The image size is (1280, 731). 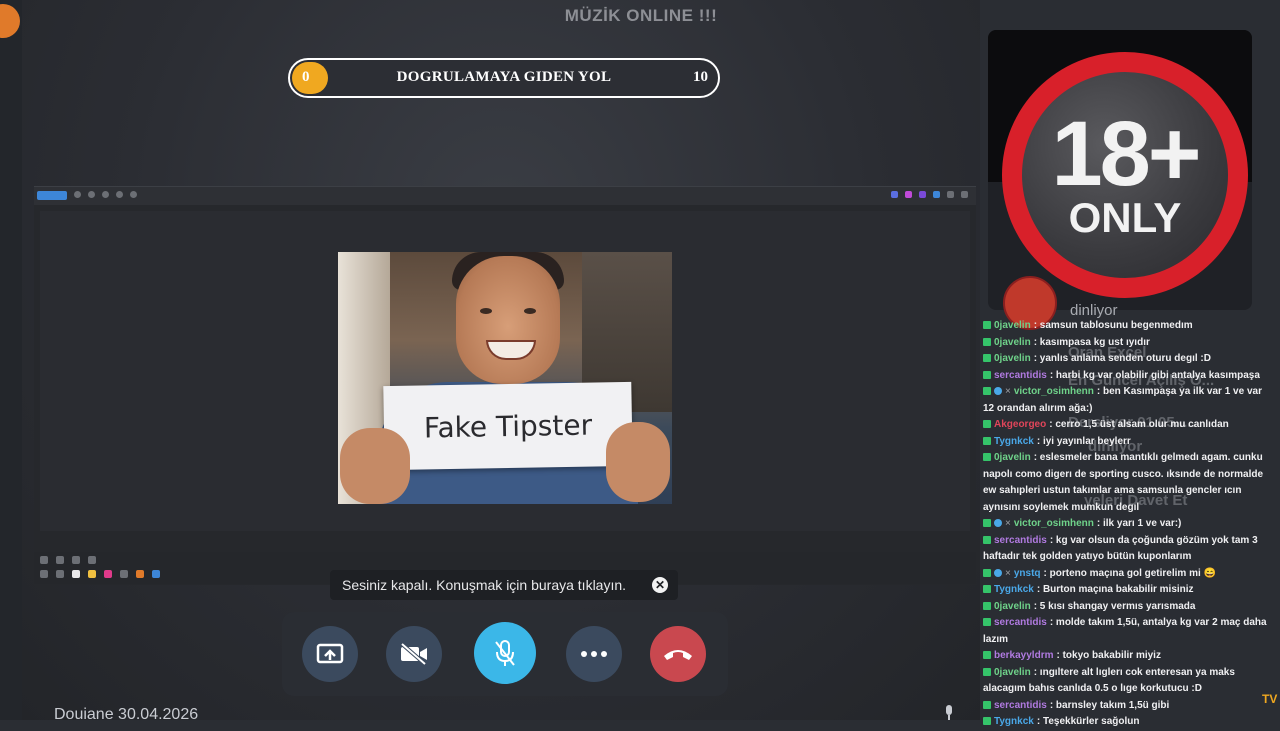 I want to click on sign-text: Fake Tipster, so click(x=508, y=426).